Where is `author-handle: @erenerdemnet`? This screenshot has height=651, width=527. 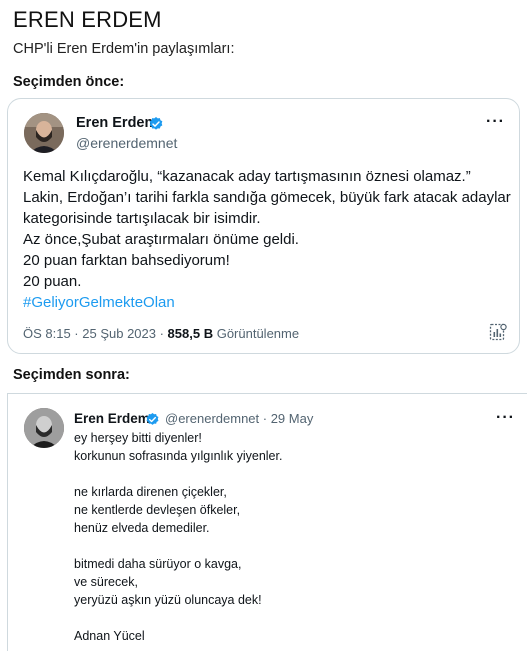
author-handle: @erenerdemnet is located at coordinates (126, 143).